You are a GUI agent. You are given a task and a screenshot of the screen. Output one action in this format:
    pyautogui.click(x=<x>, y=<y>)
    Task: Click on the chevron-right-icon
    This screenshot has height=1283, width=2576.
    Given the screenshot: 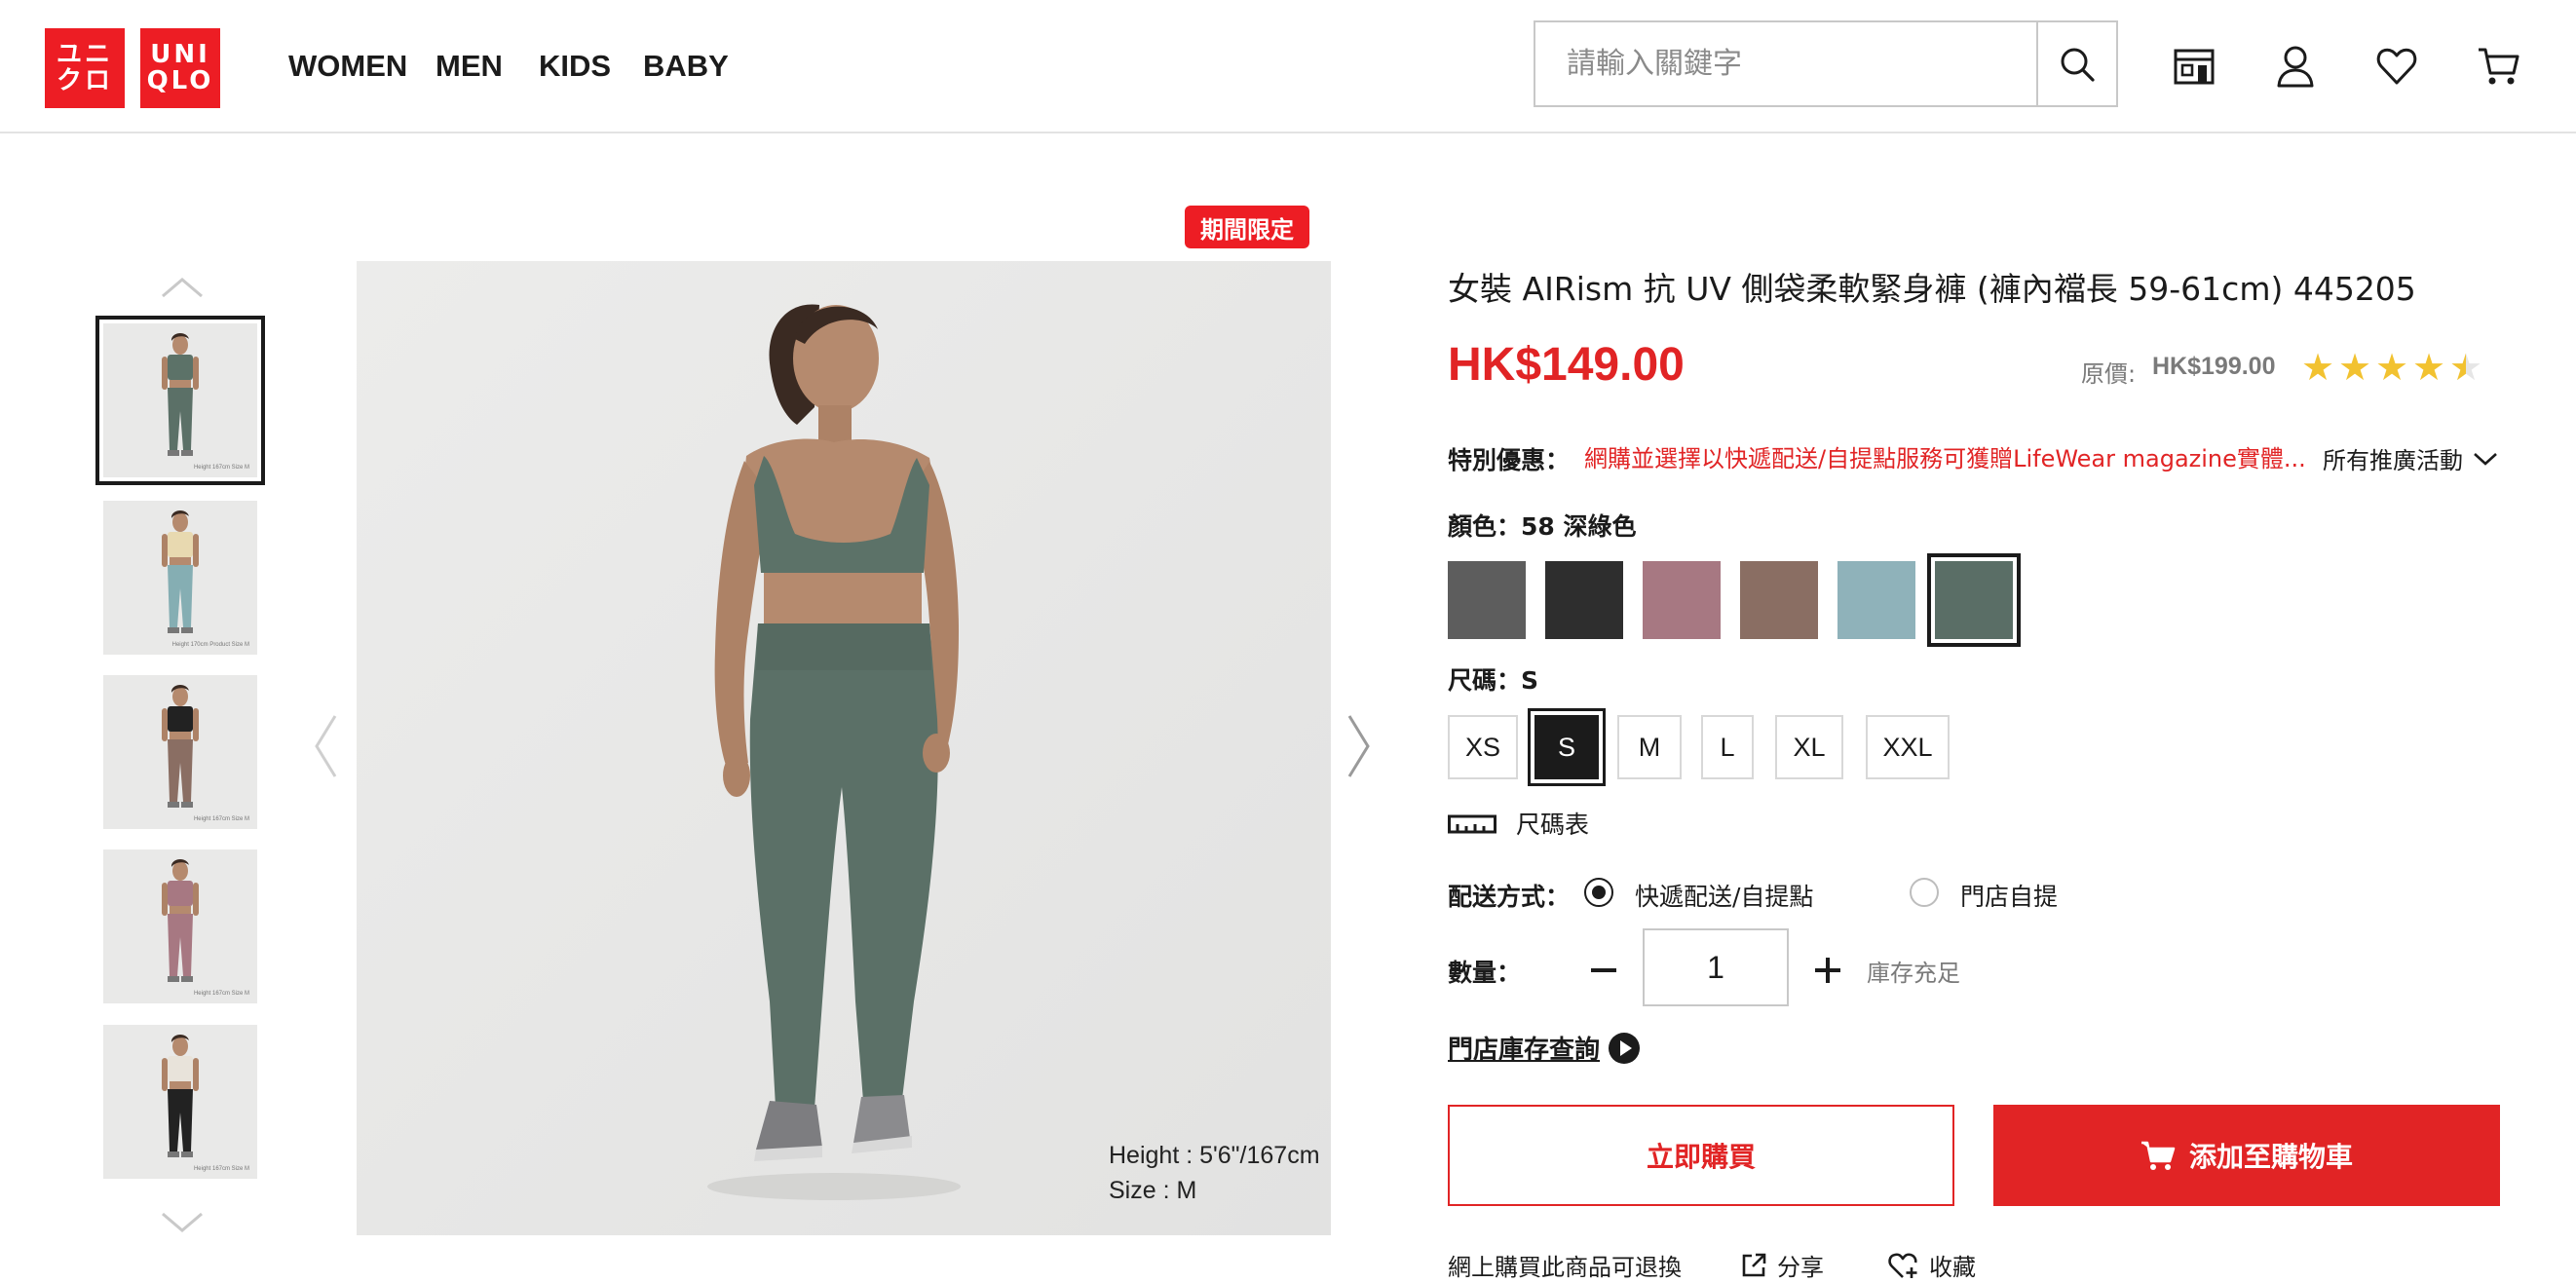 What is the action you would take?
    pyautogui.click(x=1358, y=746)
    